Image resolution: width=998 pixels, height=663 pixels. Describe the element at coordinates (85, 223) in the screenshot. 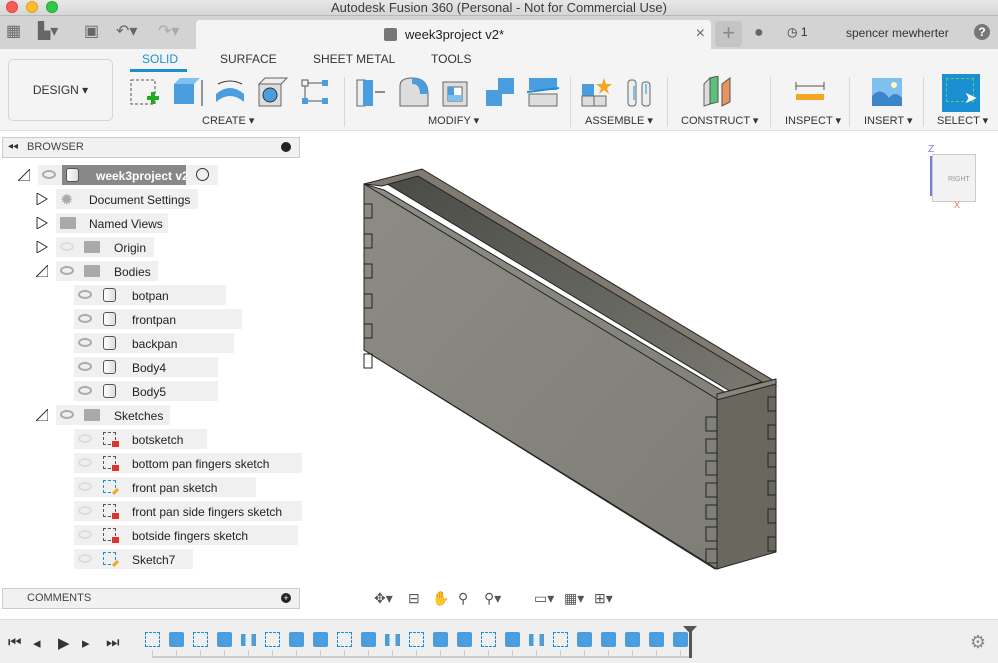

I see `tree-item-named-views: Named Views` at that location.